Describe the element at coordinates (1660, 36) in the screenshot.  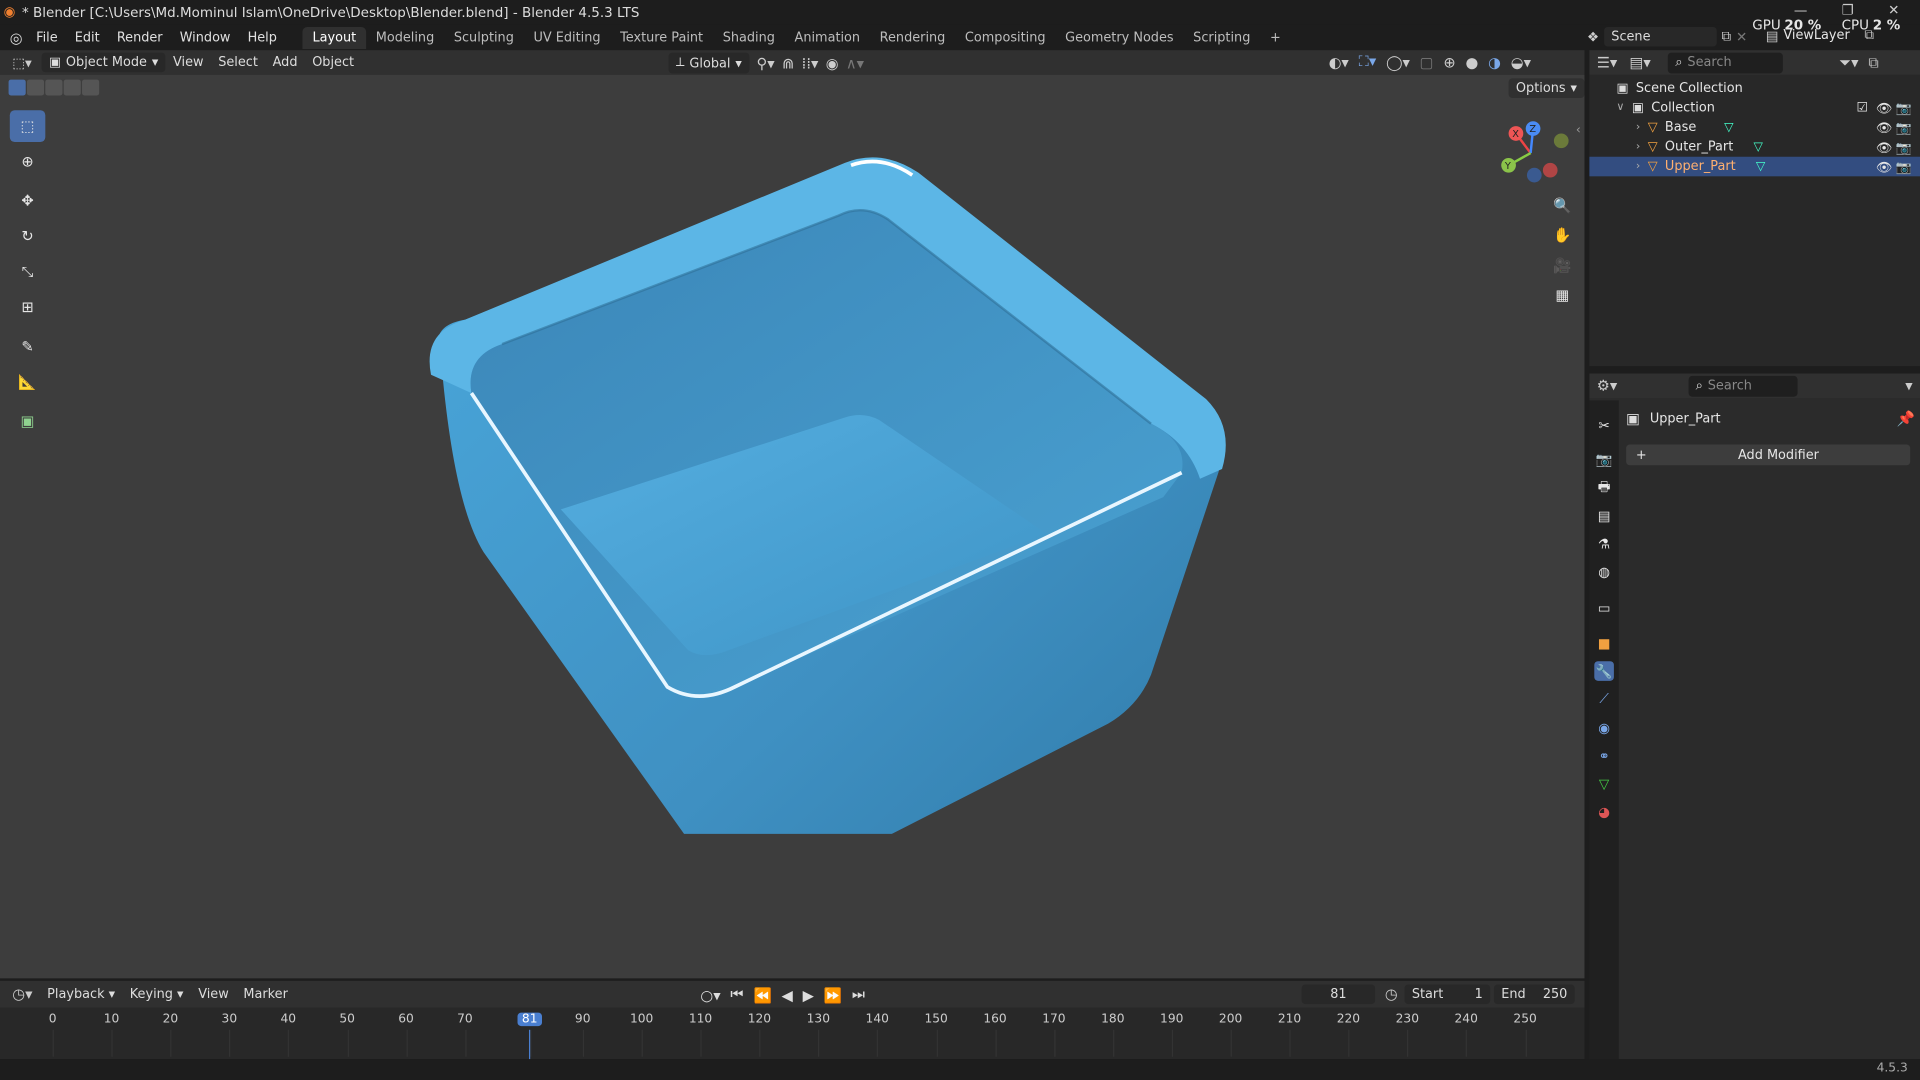
I see `scene-selector: Scene` at that location.